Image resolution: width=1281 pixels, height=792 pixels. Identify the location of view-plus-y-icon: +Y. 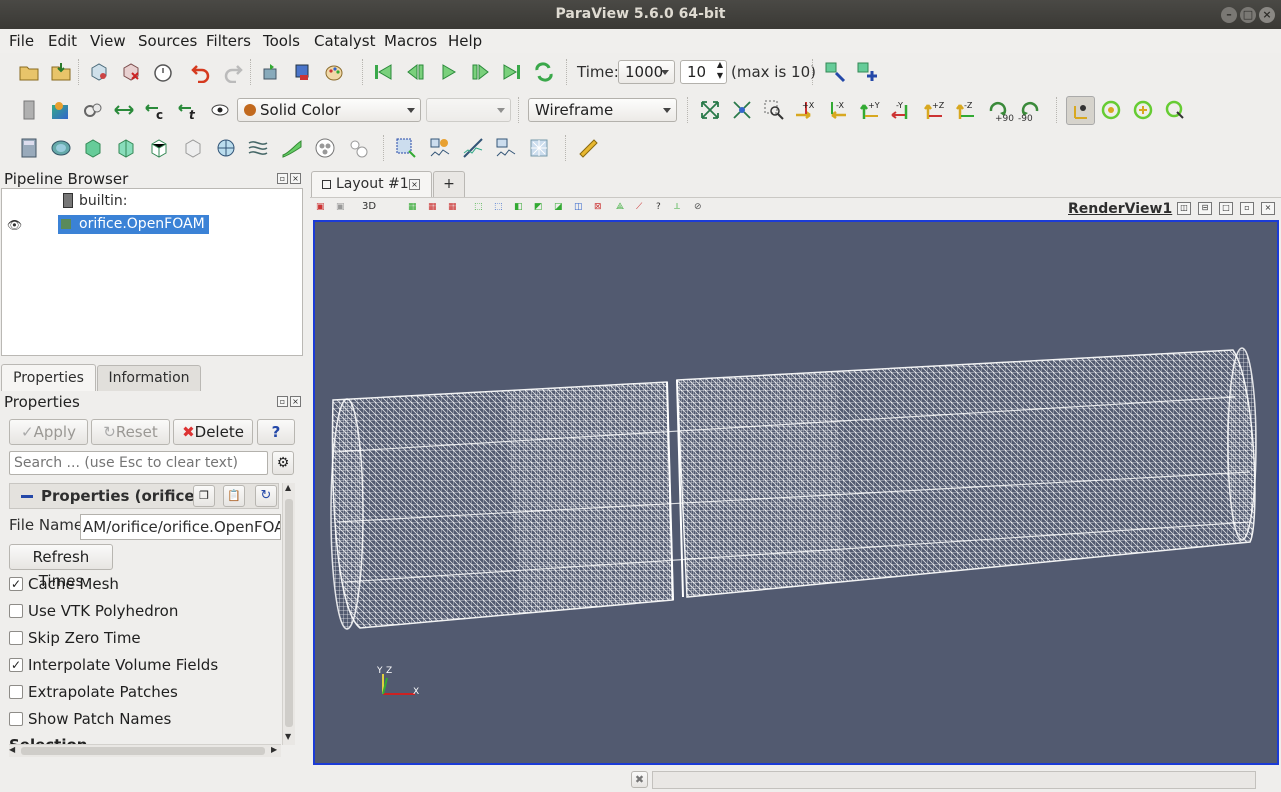
(869, 110).